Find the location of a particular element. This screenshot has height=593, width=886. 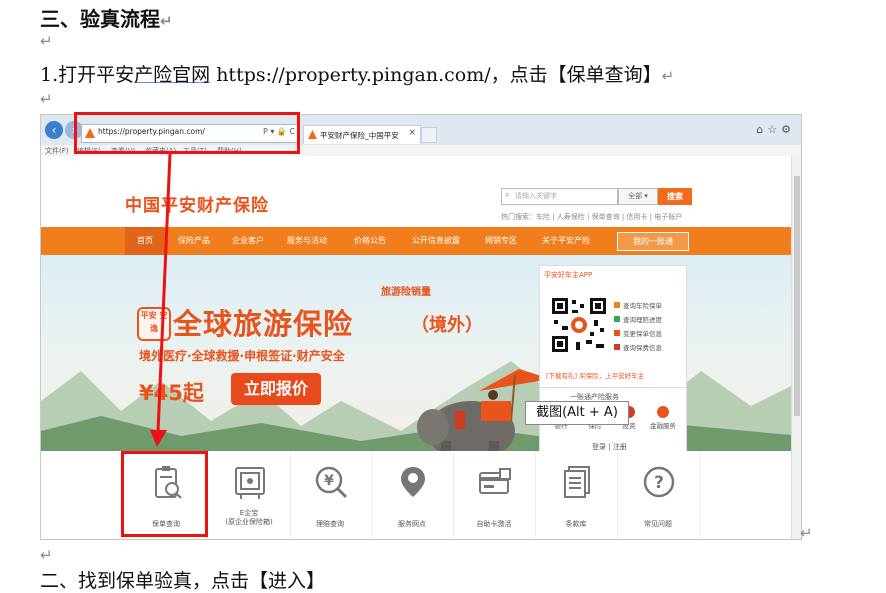

step-2-text-partial: 二、找到保单验真，点击【进入】 is located at coordinates (183, 581).